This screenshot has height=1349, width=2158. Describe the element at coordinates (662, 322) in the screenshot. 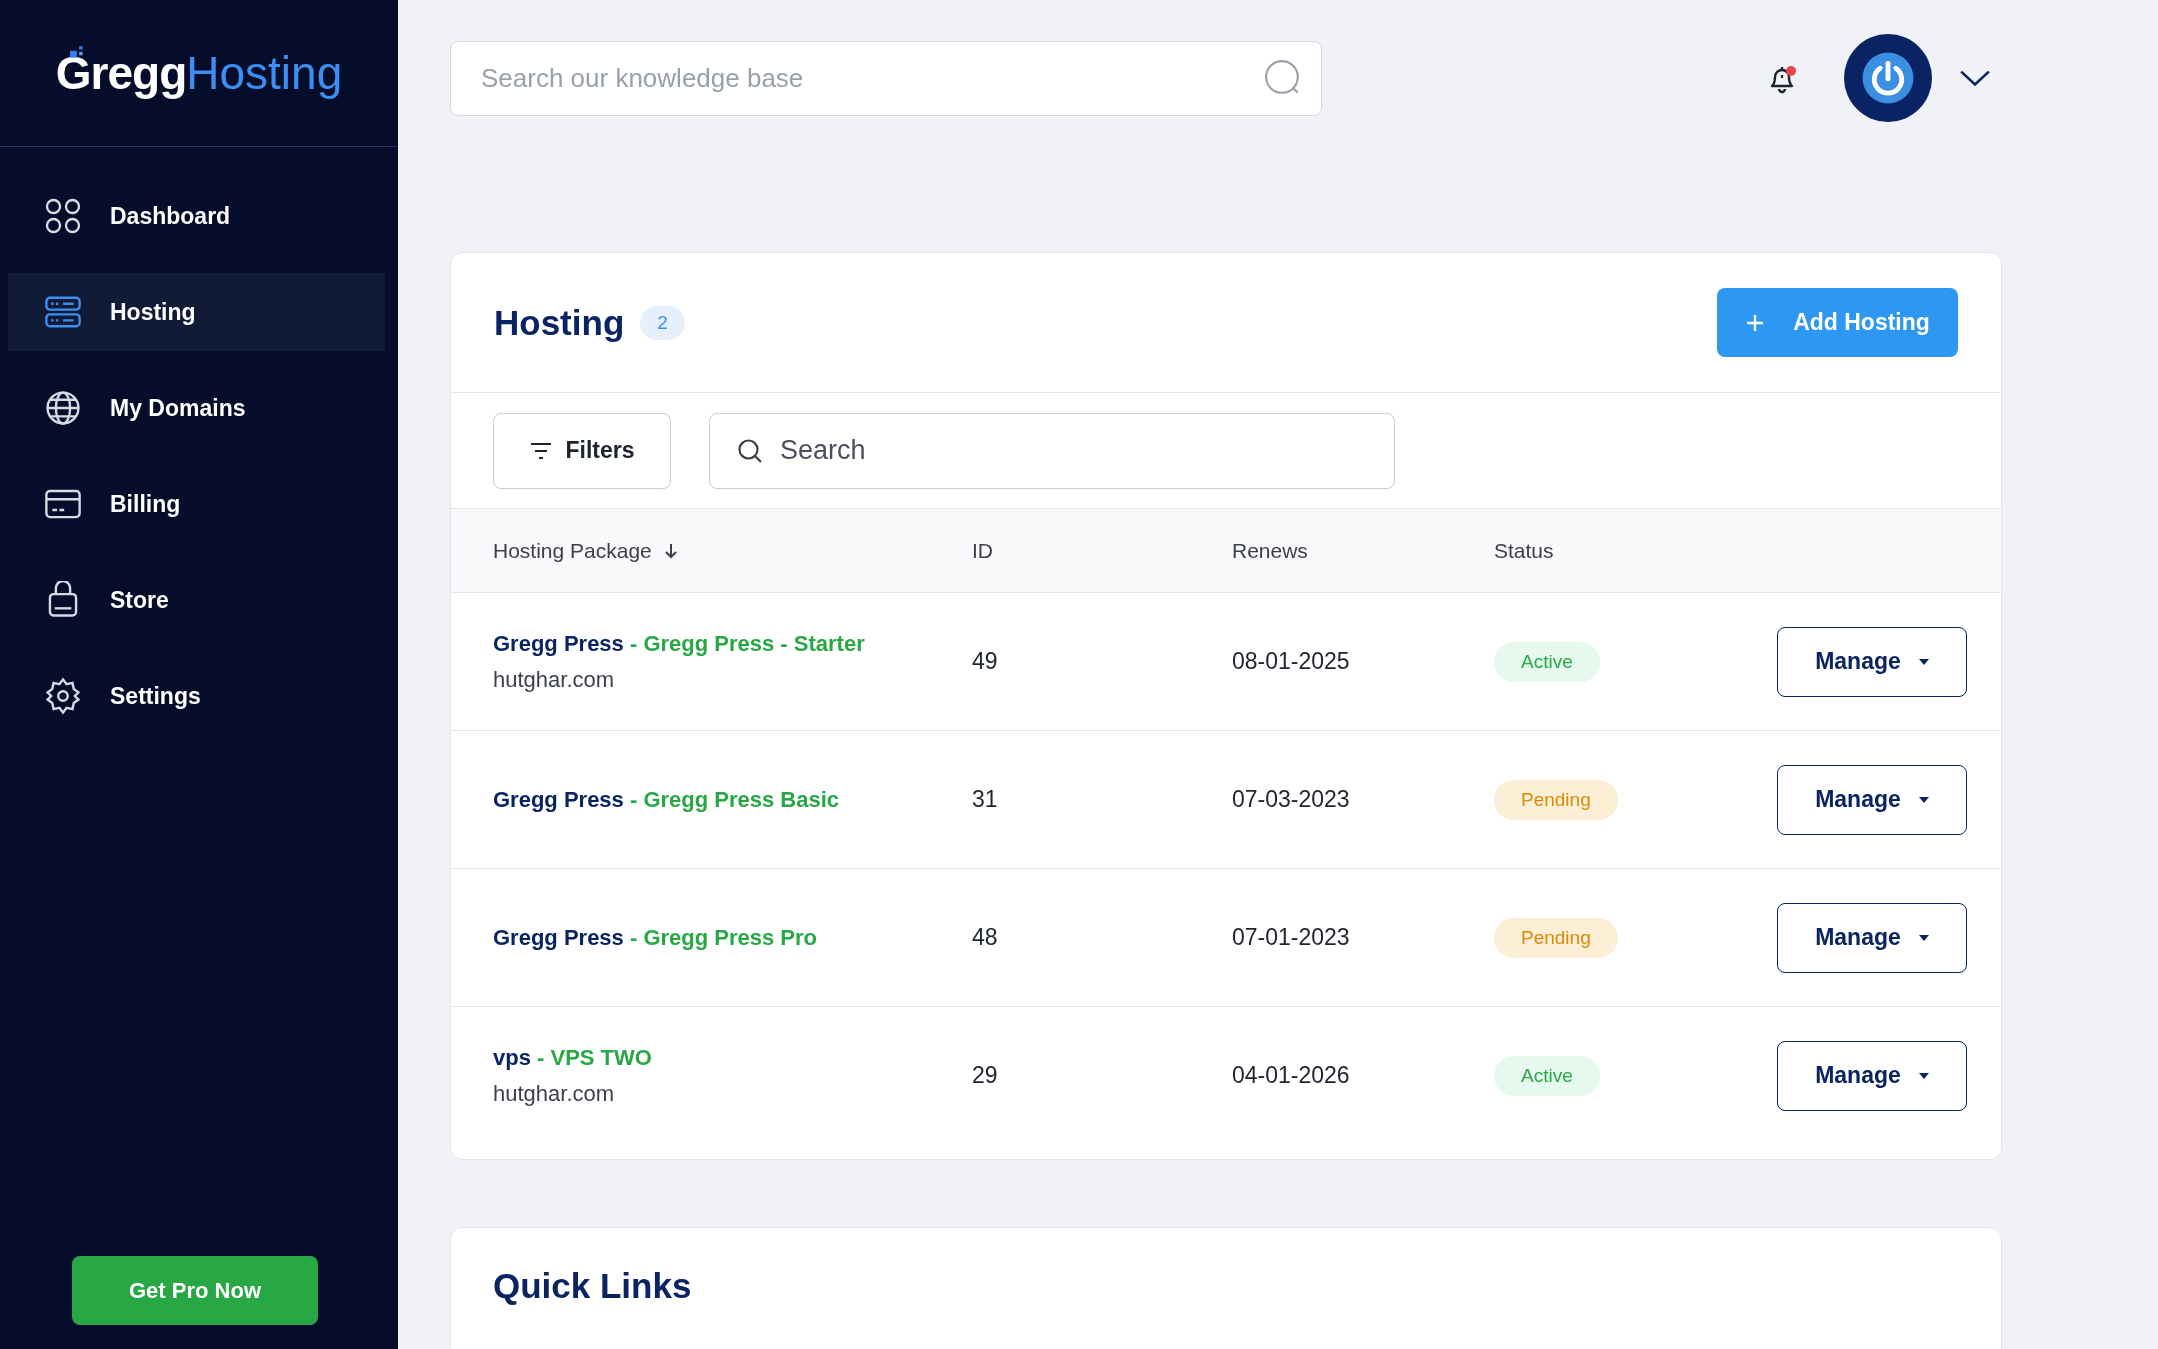

I see `count-badge: 2` at that location.